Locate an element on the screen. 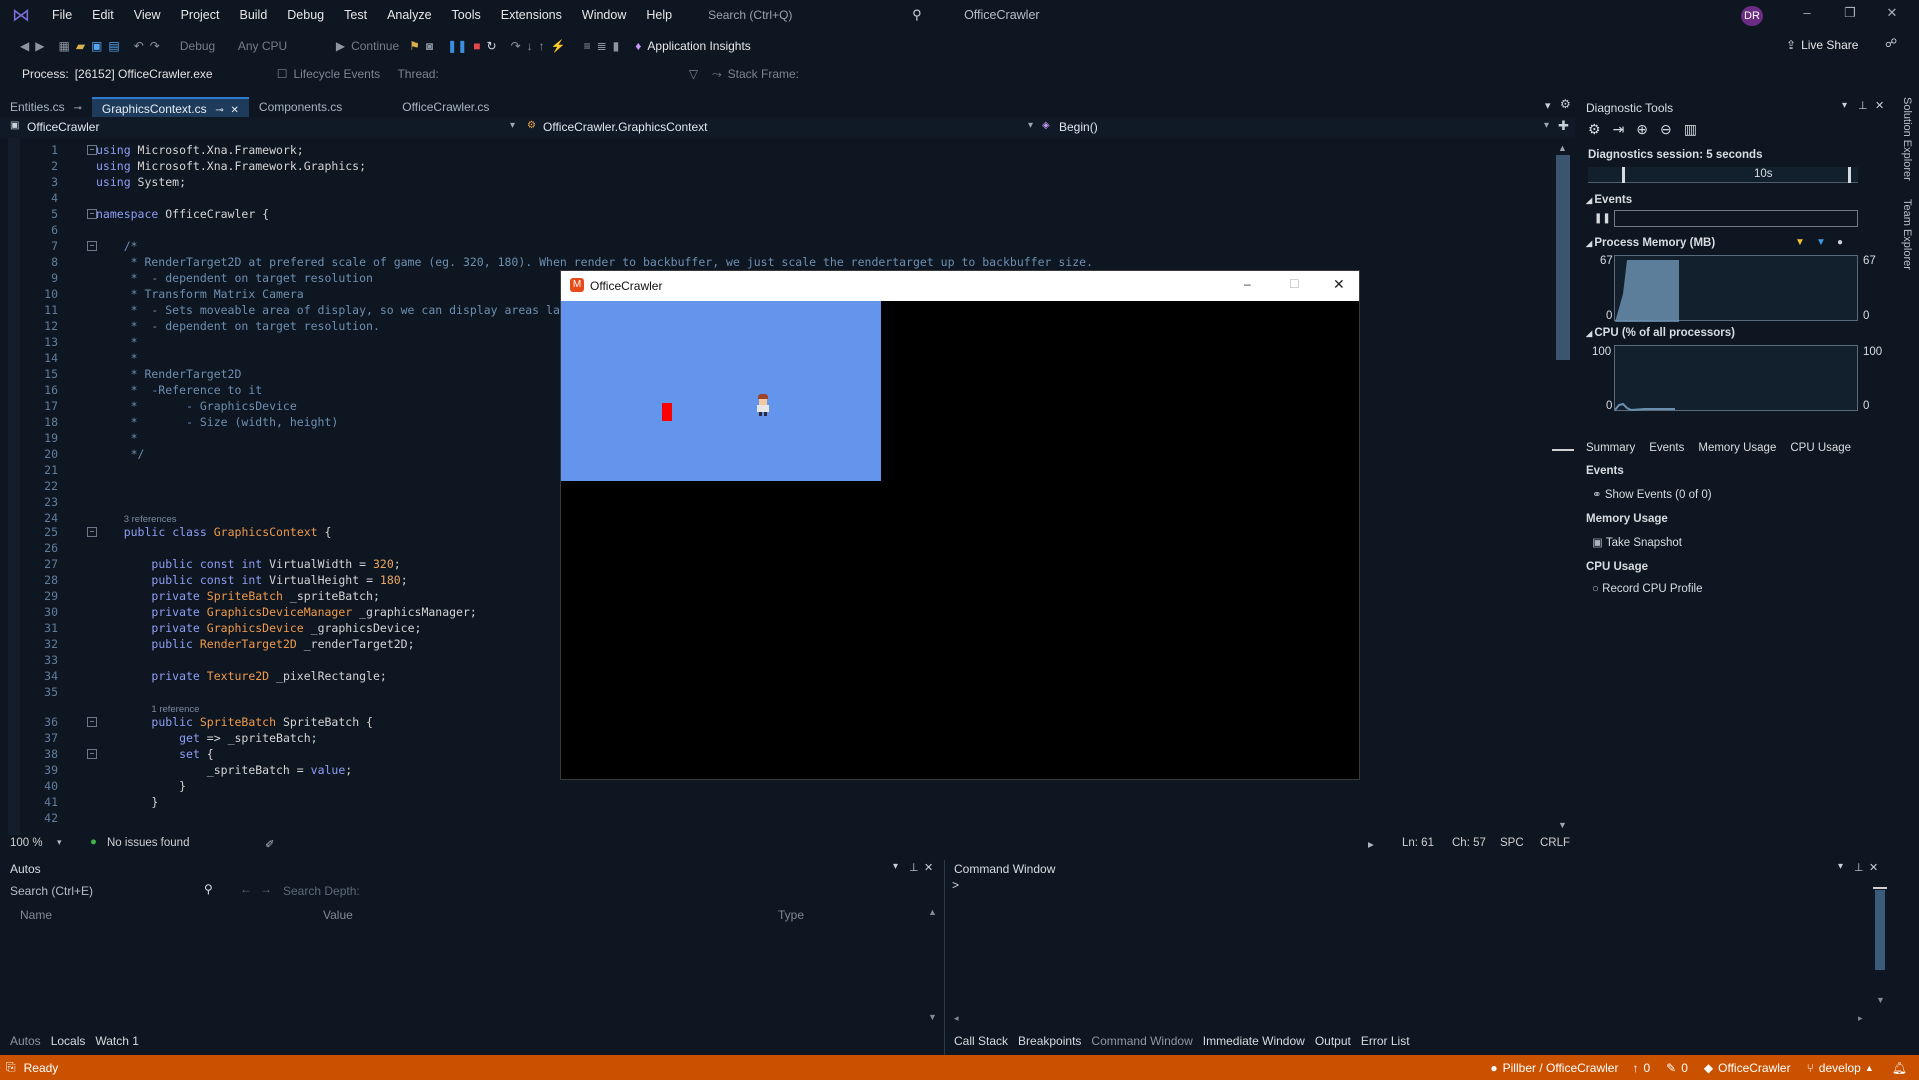 Image resolution: width=1919 pixels, height=1080 pixels. tab-watch-1: Watch 1 is located at coordinates (117, 1041).